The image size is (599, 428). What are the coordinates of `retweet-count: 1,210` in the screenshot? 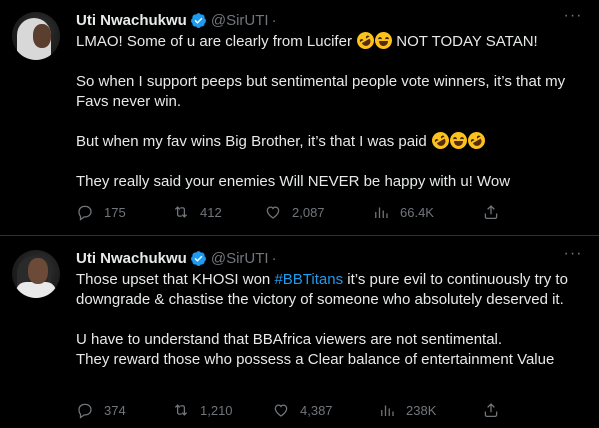 It's located at (216, 410).